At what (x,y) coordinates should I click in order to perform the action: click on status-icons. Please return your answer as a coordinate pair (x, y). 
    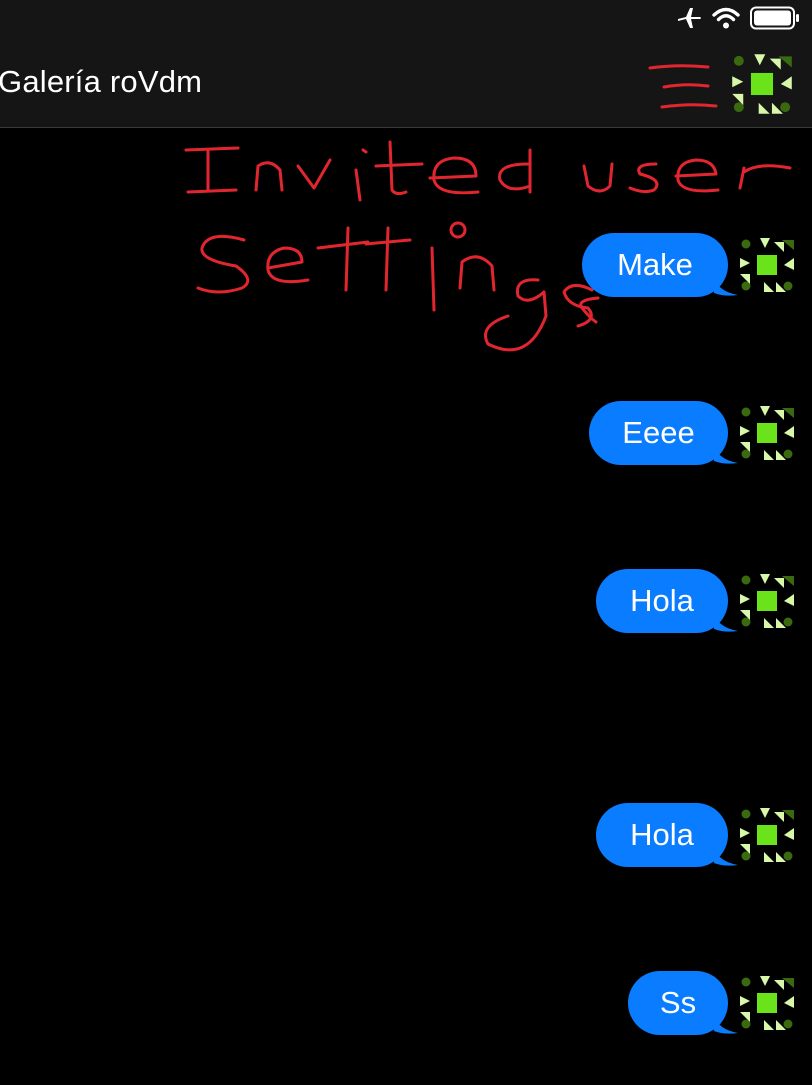
    Looking at the image, I should click on (738, 20).